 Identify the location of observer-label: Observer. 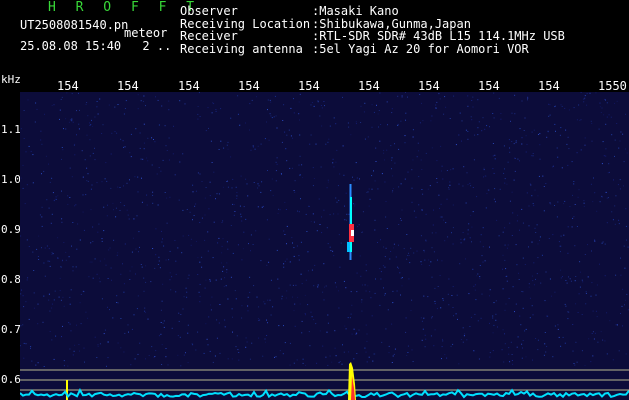
(209, 11).